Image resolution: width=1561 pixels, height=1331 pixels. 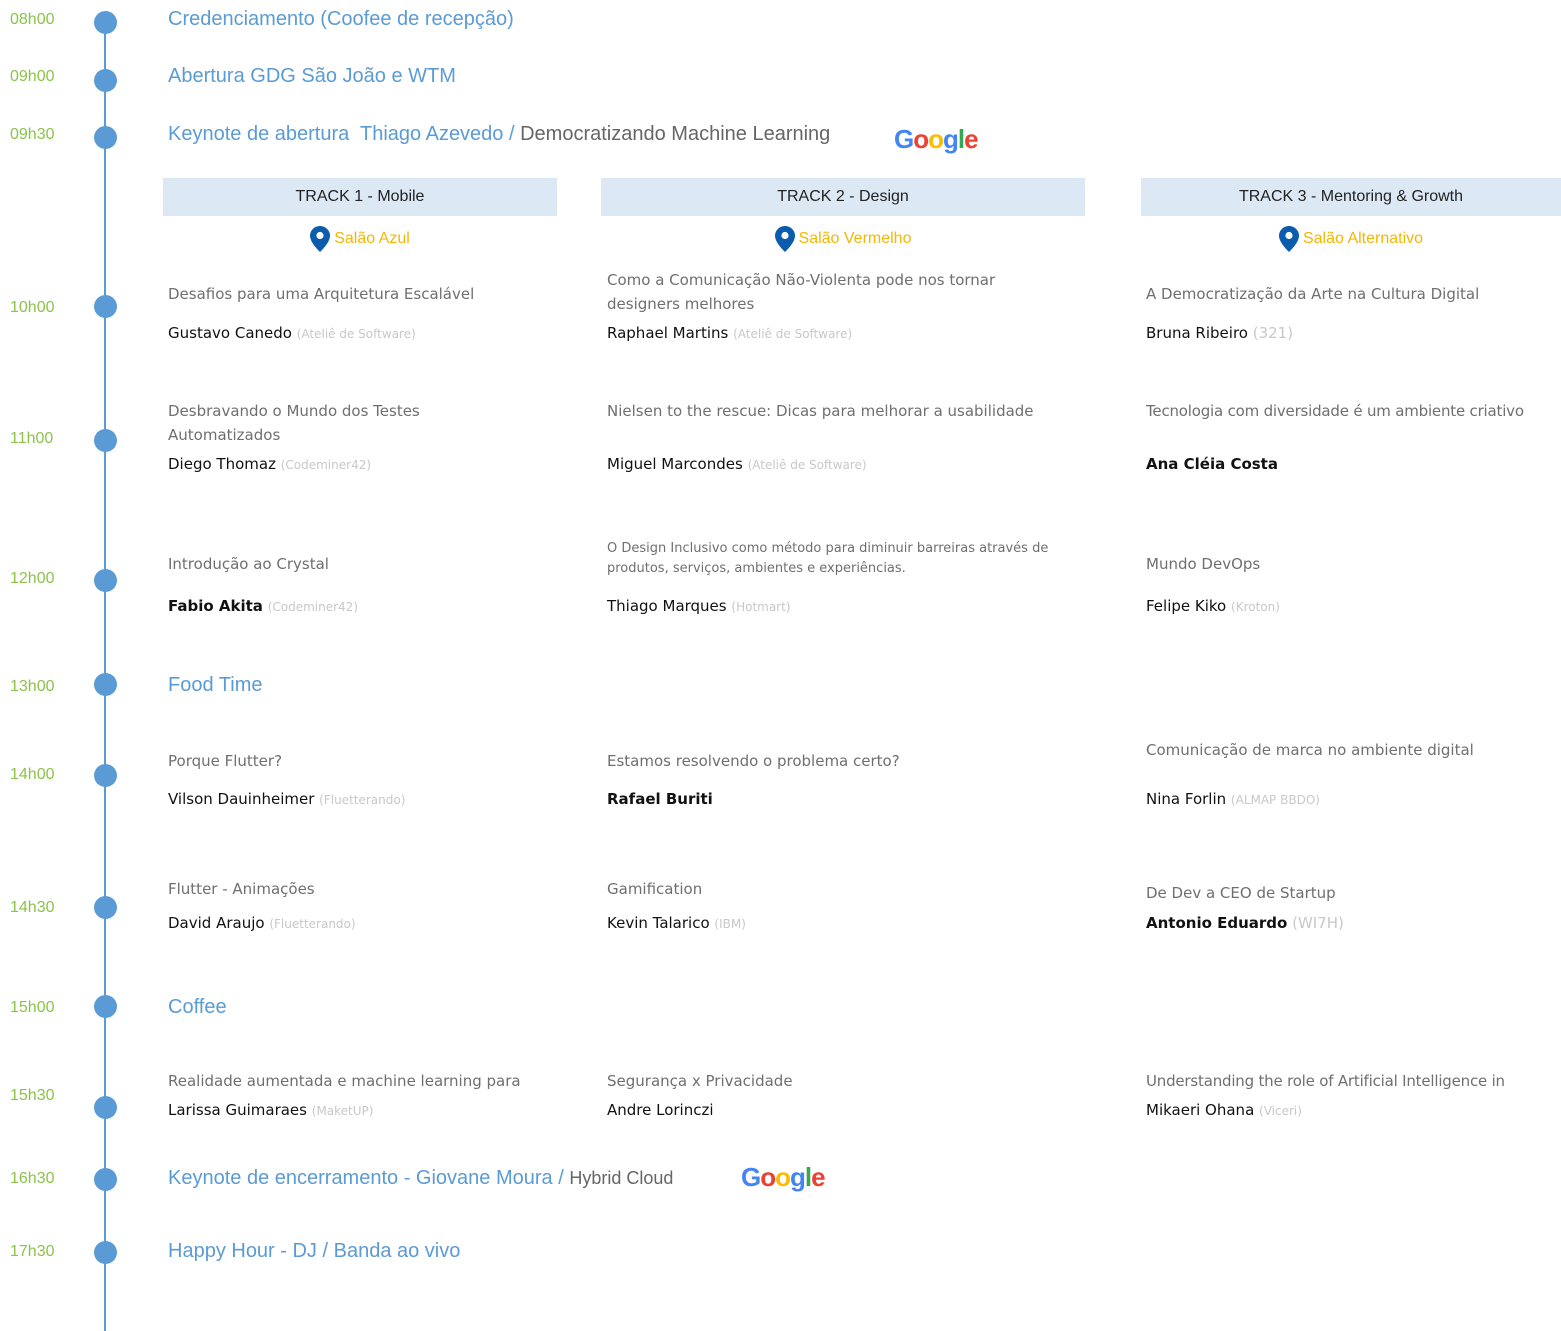 What do you see at coordinates (753, 761) in the screenshot?
I see `session-title: Estamos resolvendo o problema certo?` at bounding box center [753, 761].